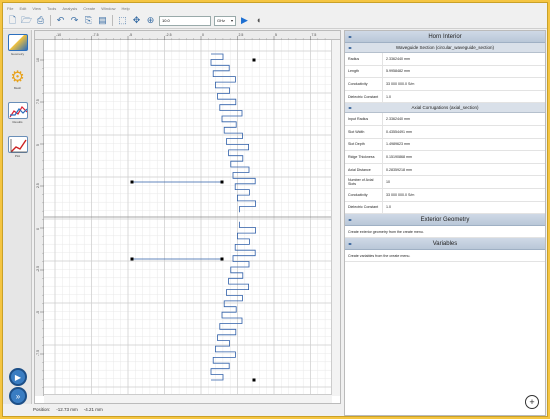 The width and height of the screenshot is (550, 419). What do you see at coordinates (40, 20) in the screenshot?
I see `print-icon: ⎙` at bounding box center [40, 20].